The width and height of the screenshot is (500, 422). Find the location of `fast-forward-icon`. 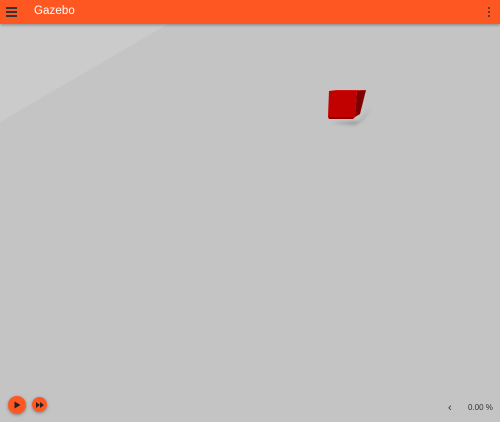

fast-forward-icon is located at coordinates (39, 404).